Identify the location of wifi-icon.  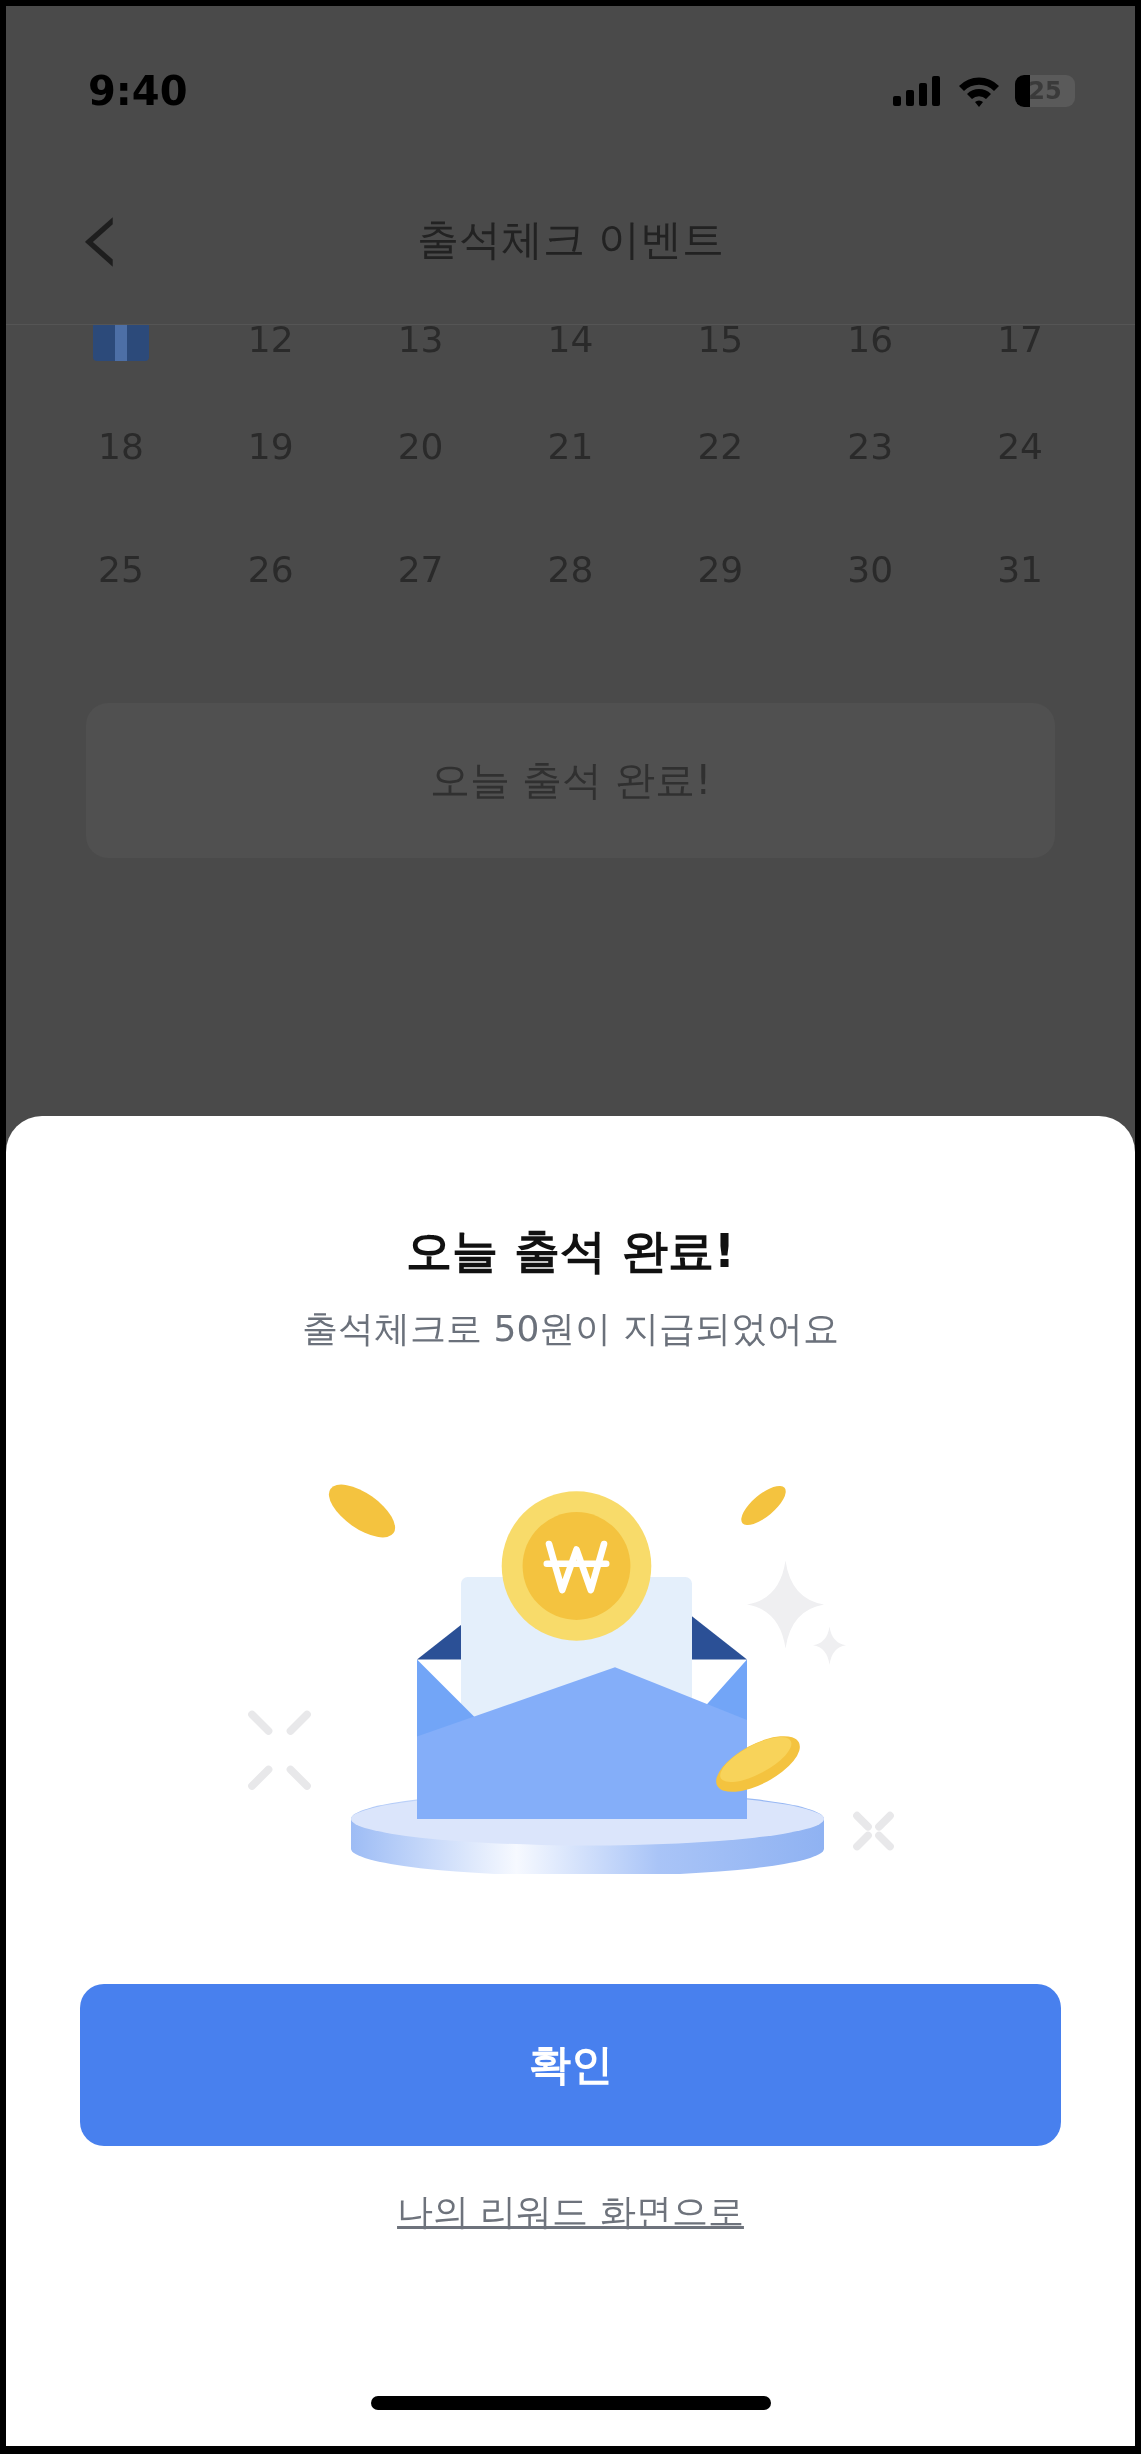
(979, 91).